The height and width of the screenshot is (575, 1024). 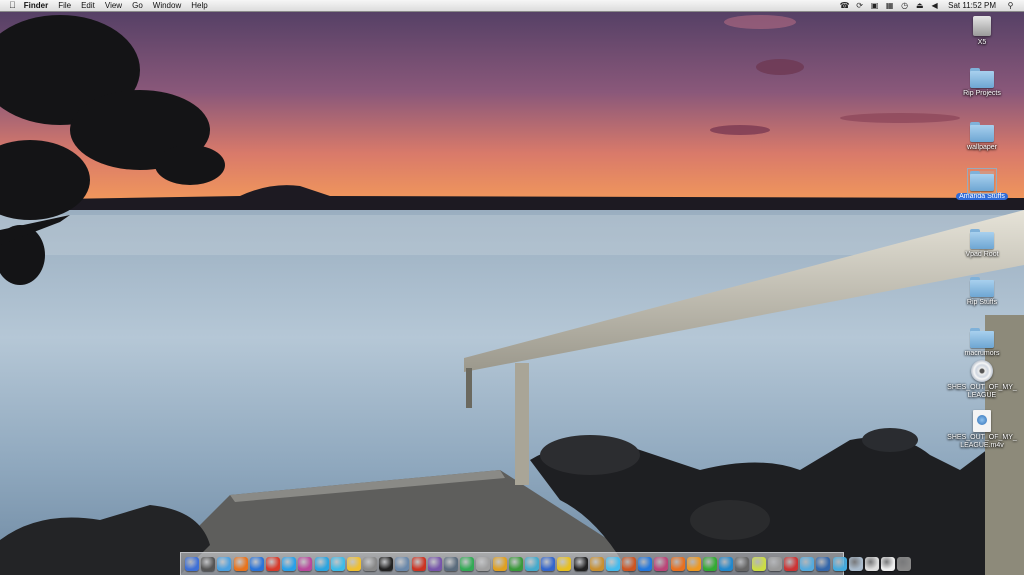 I want to click on desktop-icon-amanda-stuffs: Amanda Stuffs, so click(x=982, y=184).